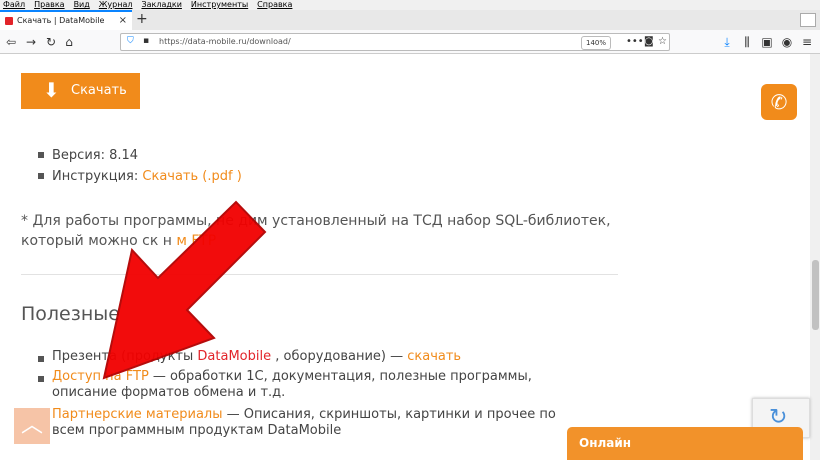 This screenshot has width=820, height=460. I want to click on close-tab-icon: ×, so click(123, 21).